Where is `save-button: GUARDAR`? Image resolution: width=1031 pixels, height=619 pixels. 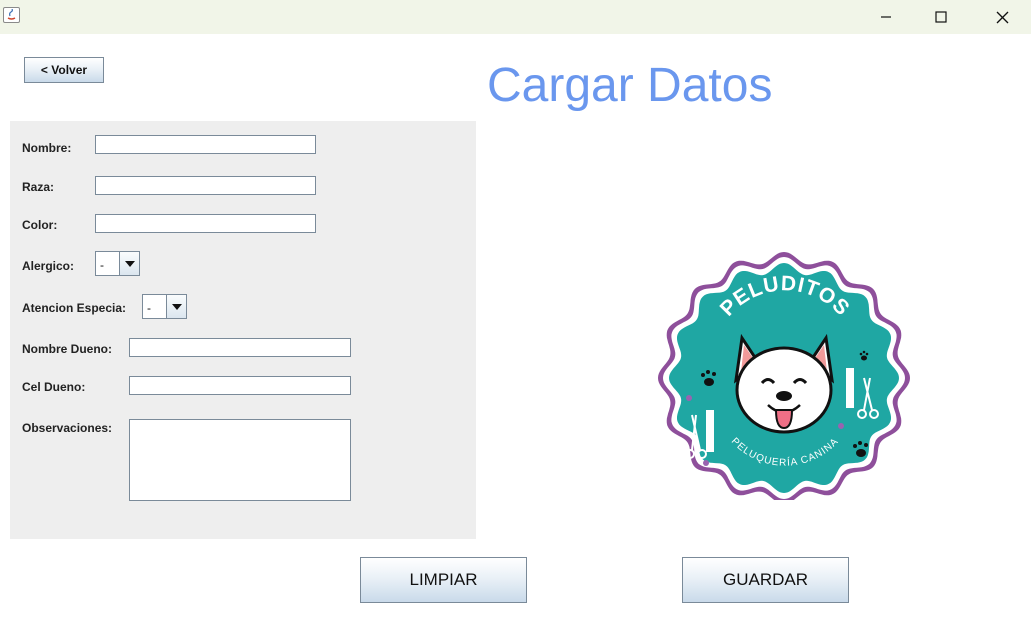
save-button: GUARDAR is located at coordinates (765, 580).